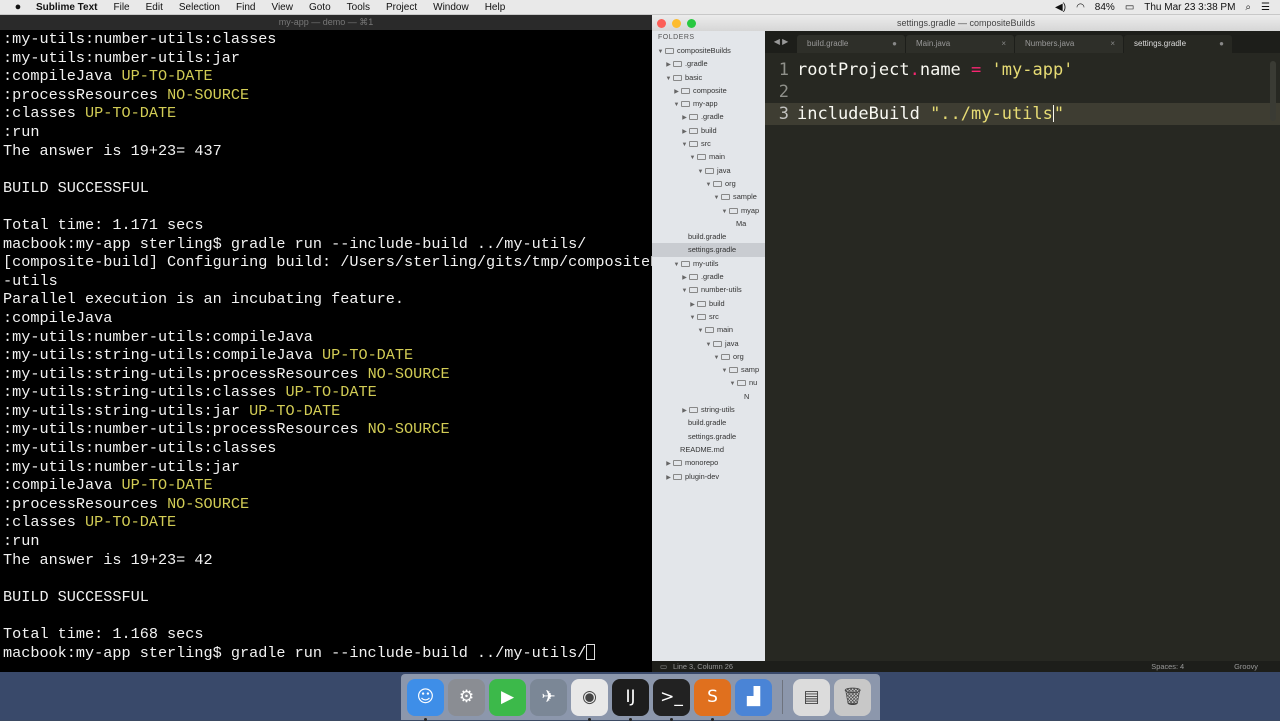  What do you see at coordinates (708, 196) in the screenshot?
I see `tree-folder: ▼ sample` at bounding box center [708, 196].